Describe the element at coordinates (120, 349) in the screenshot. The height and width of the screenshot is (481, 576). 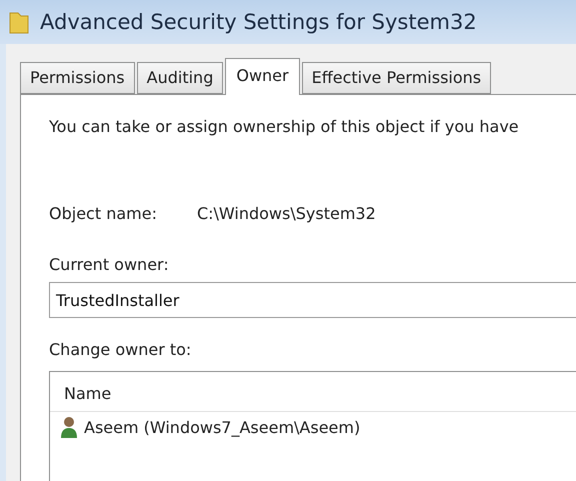
I see `field-label: Change owner to:` at that location.